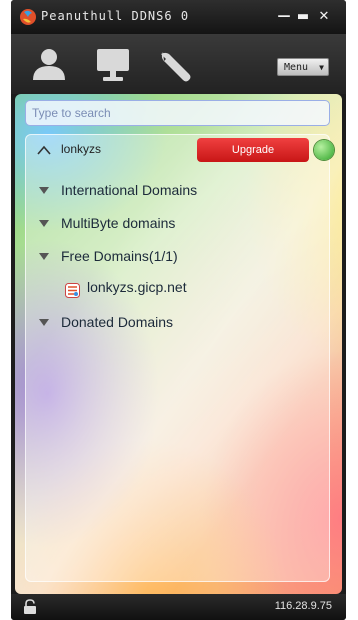 The height and width of the screenshot is (620, 358). I want to click on lock-icon, so click(30, 607).